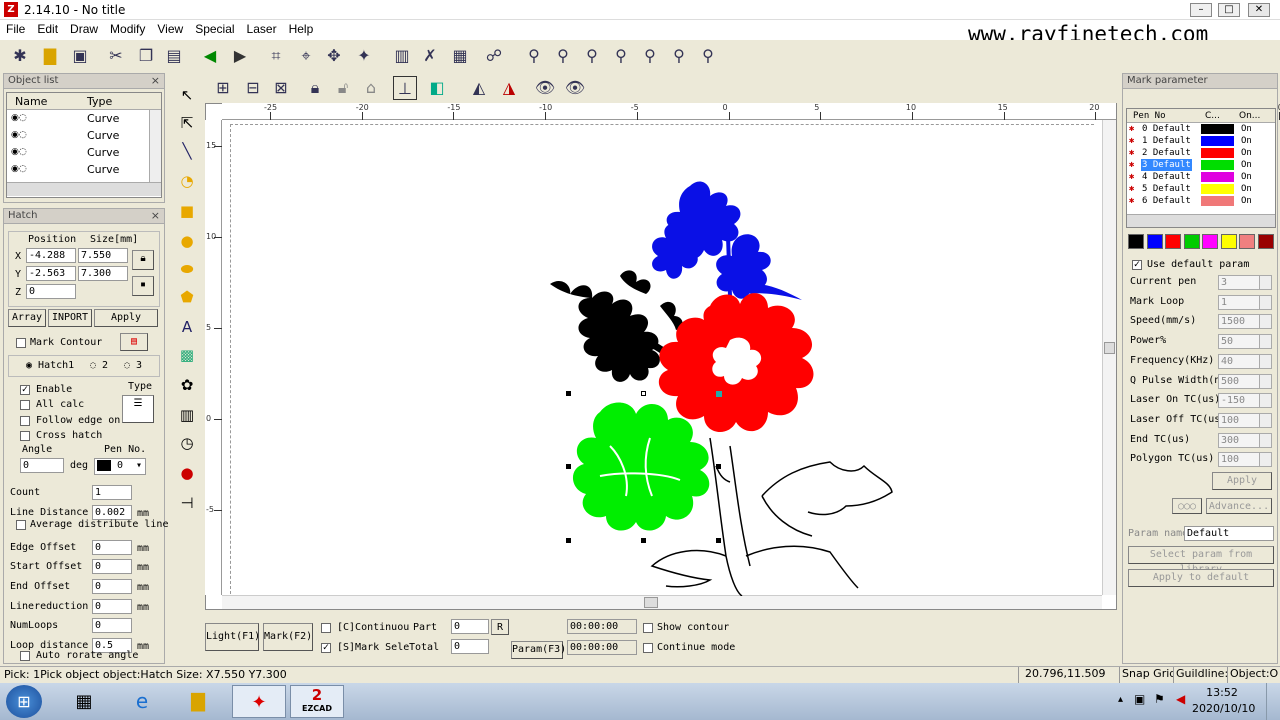  What do you see at coordinates (143, 286) in the screenshot?
I see `anchor-grid-icon: ▪` at bounding box center [143, 286].